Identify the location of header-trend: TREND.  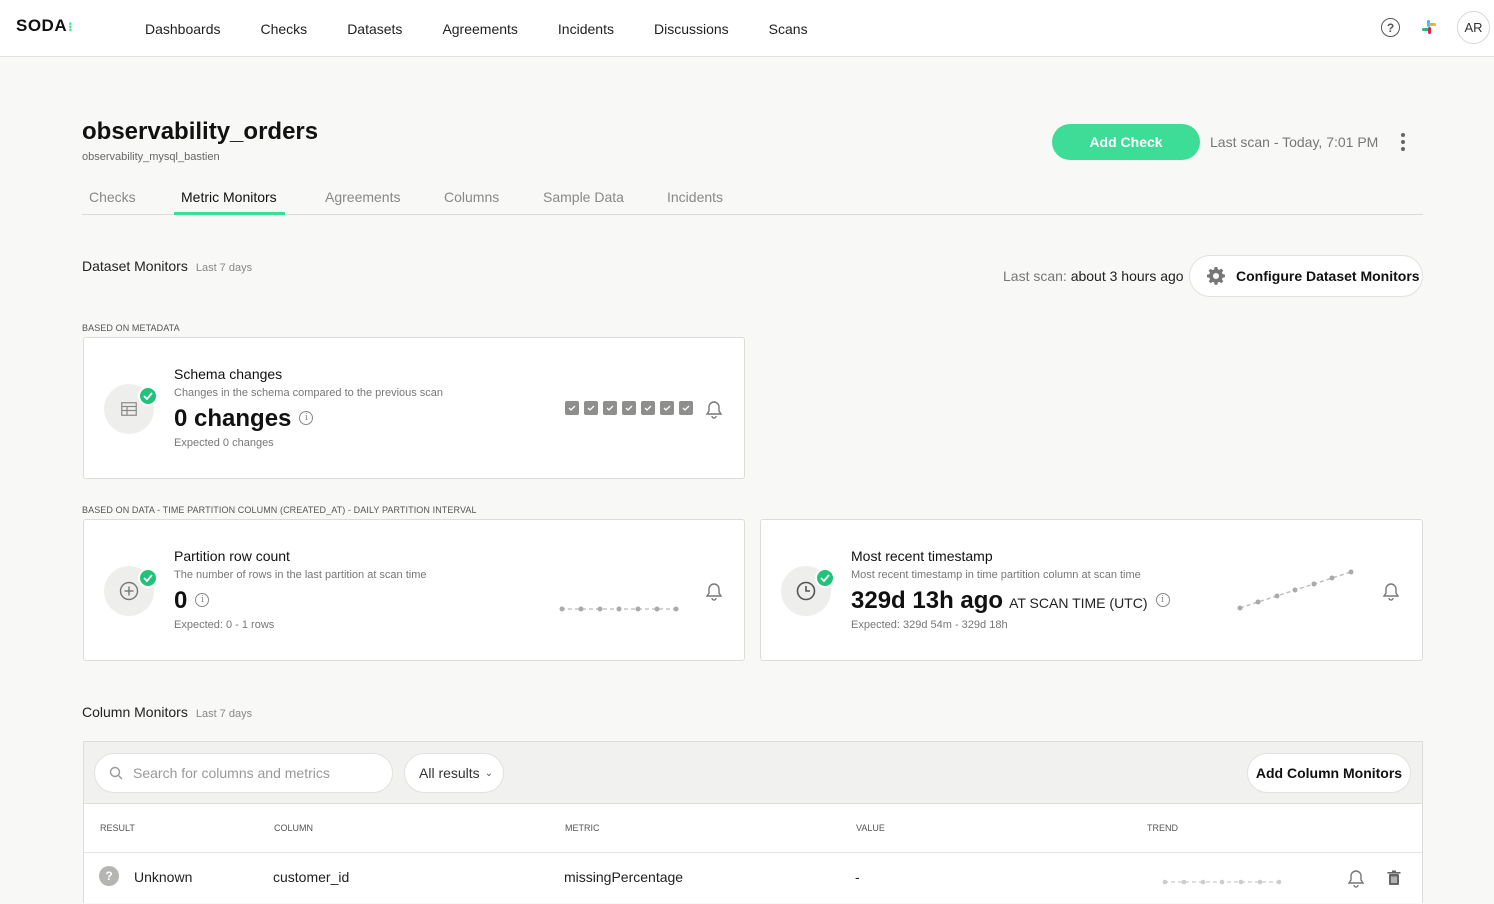
(1162, 828).